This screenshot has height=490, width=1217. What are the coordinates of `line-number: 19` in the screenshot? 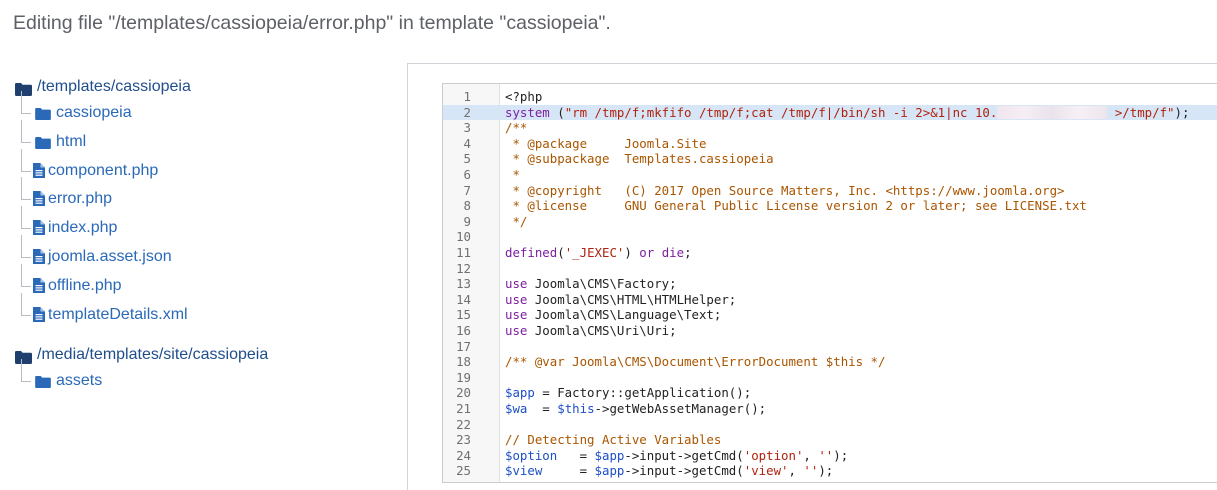 It's located at (463, 377).